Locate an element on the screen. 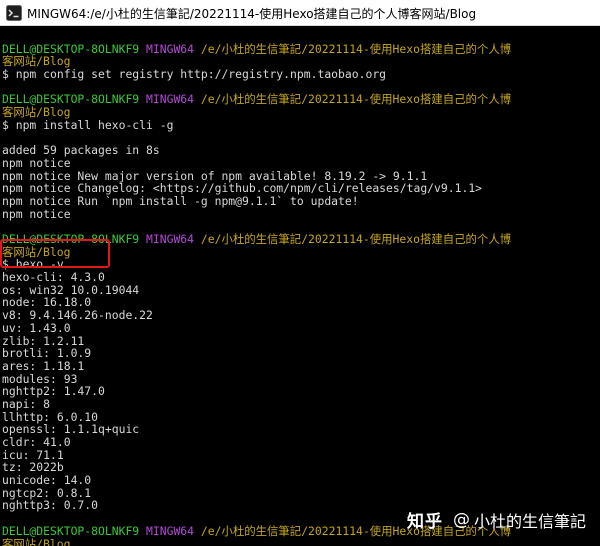 The image size is (600, 546). output-line: zlib: 1.2.11 is located at coordinates (43, 340).